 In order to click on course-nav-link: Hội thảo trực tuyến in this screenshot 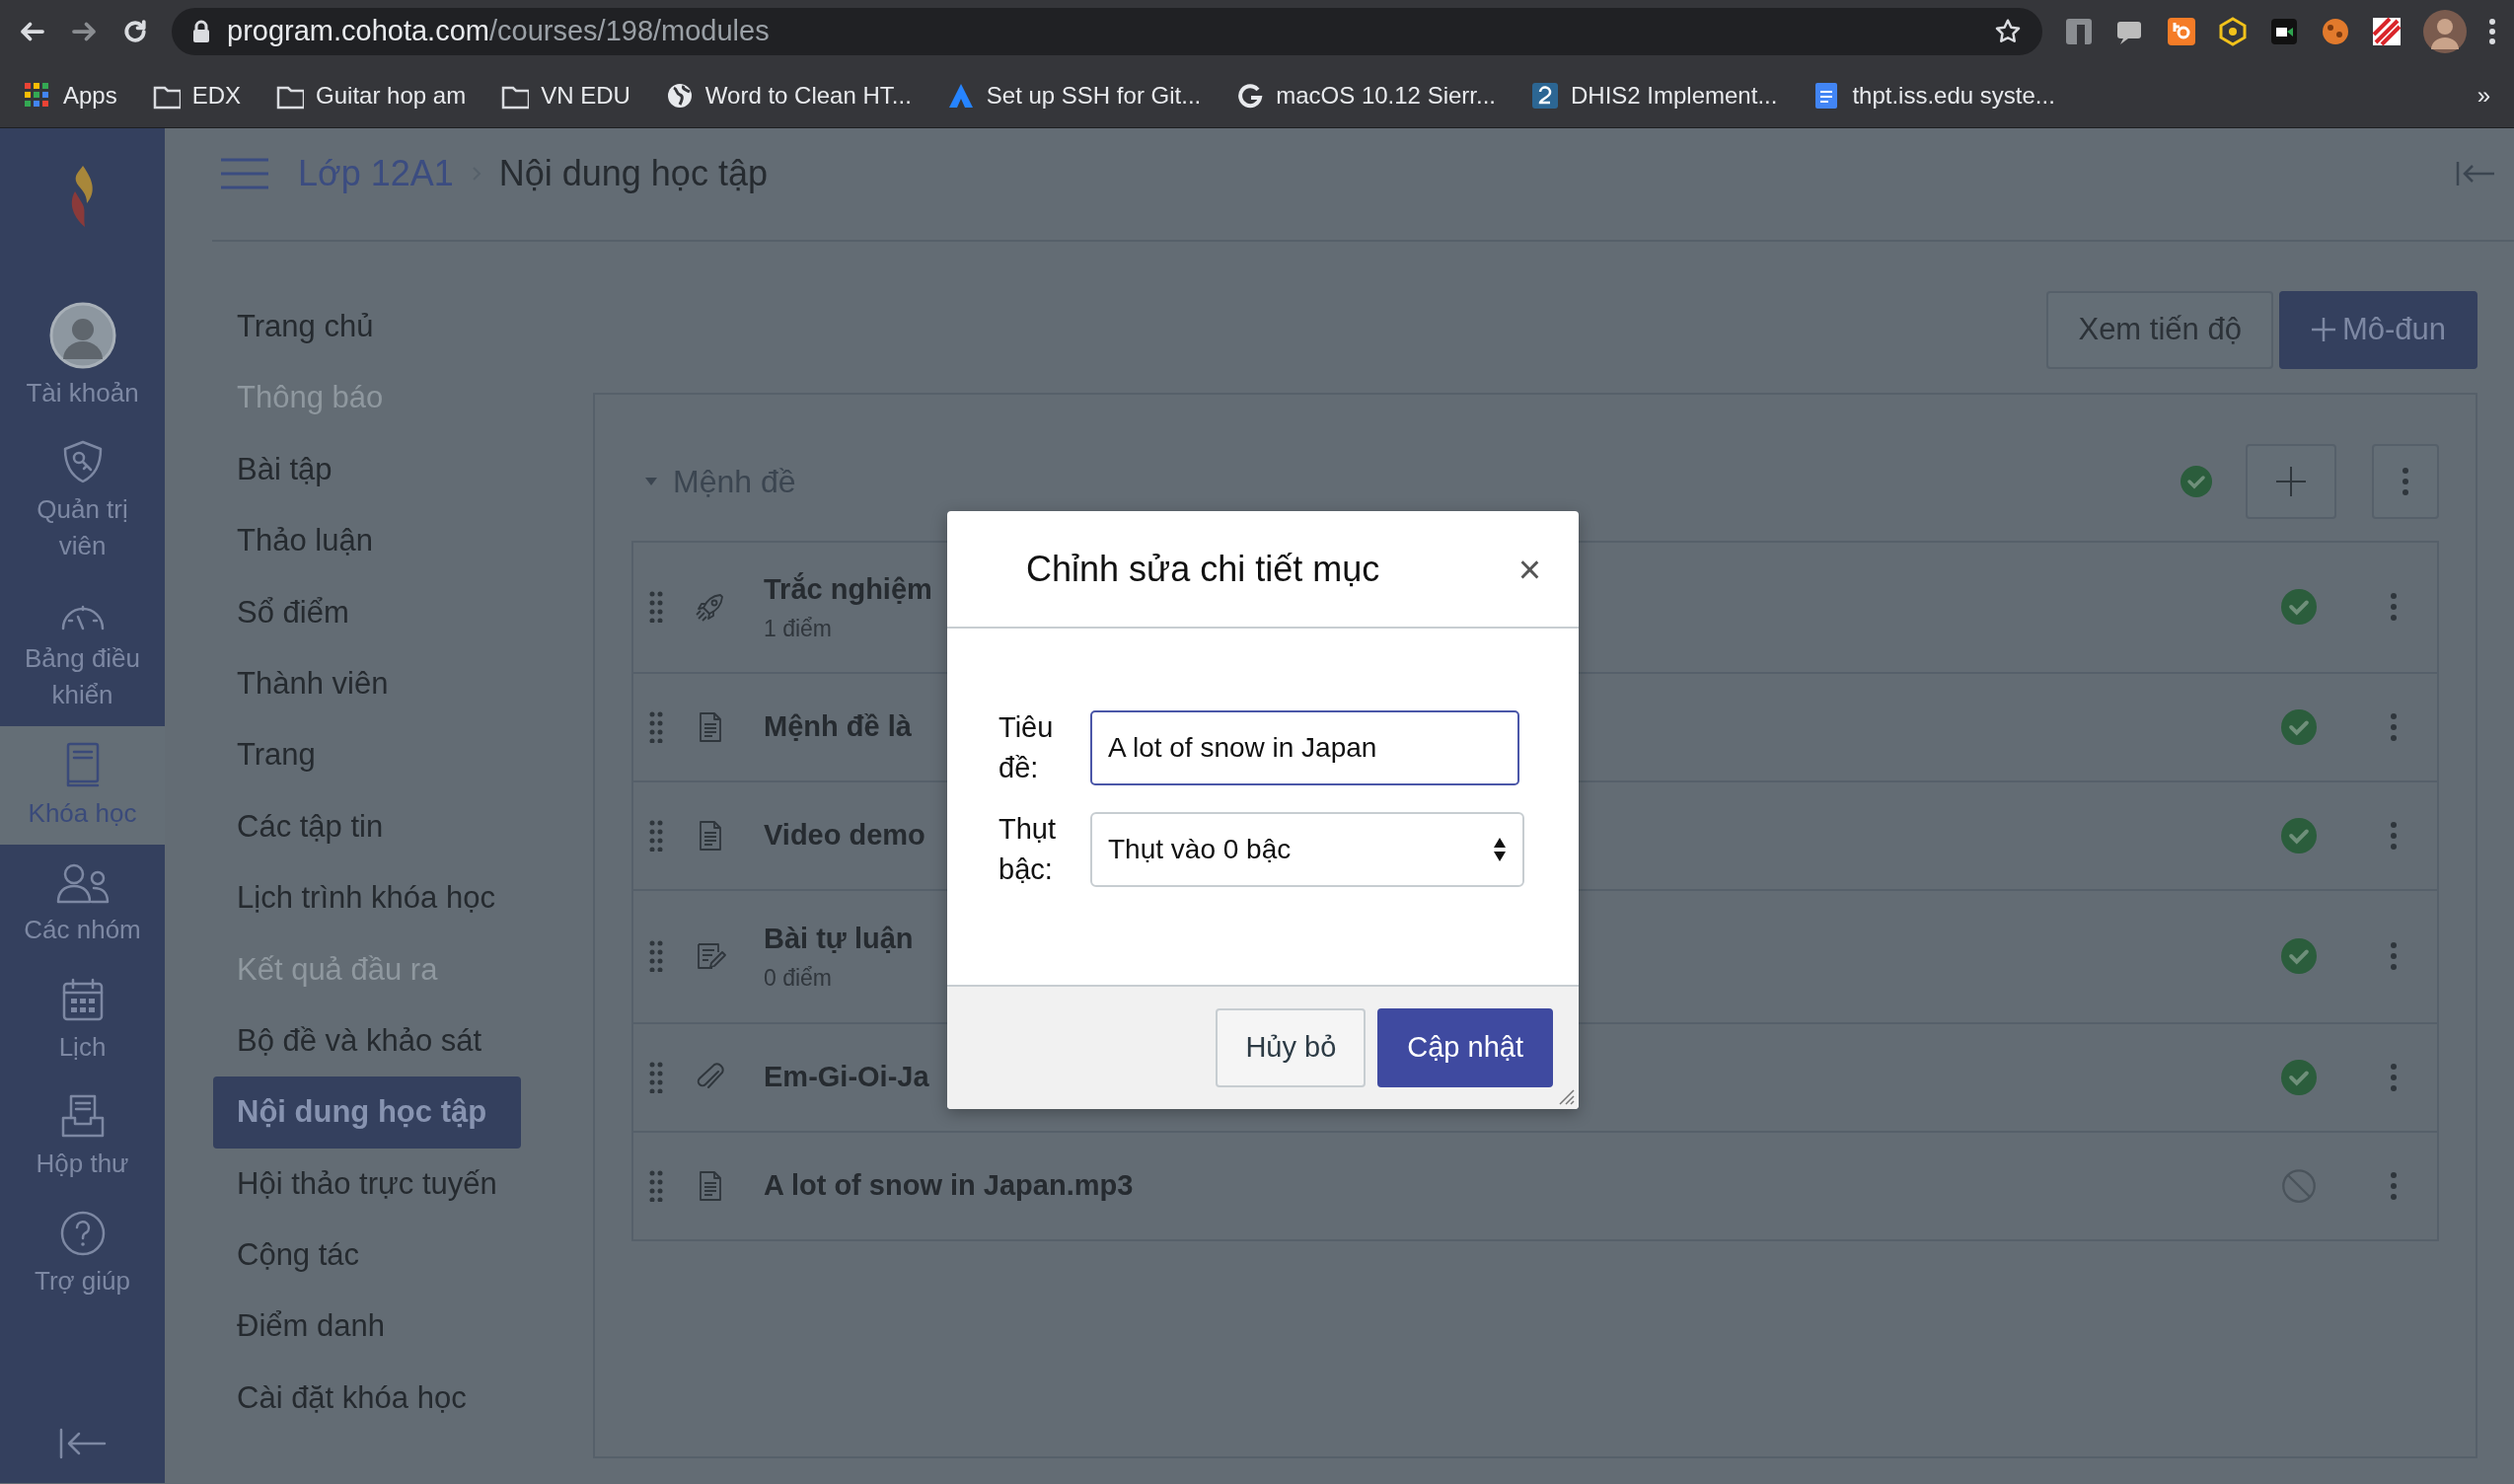, I will do `click(367, 1184)`.